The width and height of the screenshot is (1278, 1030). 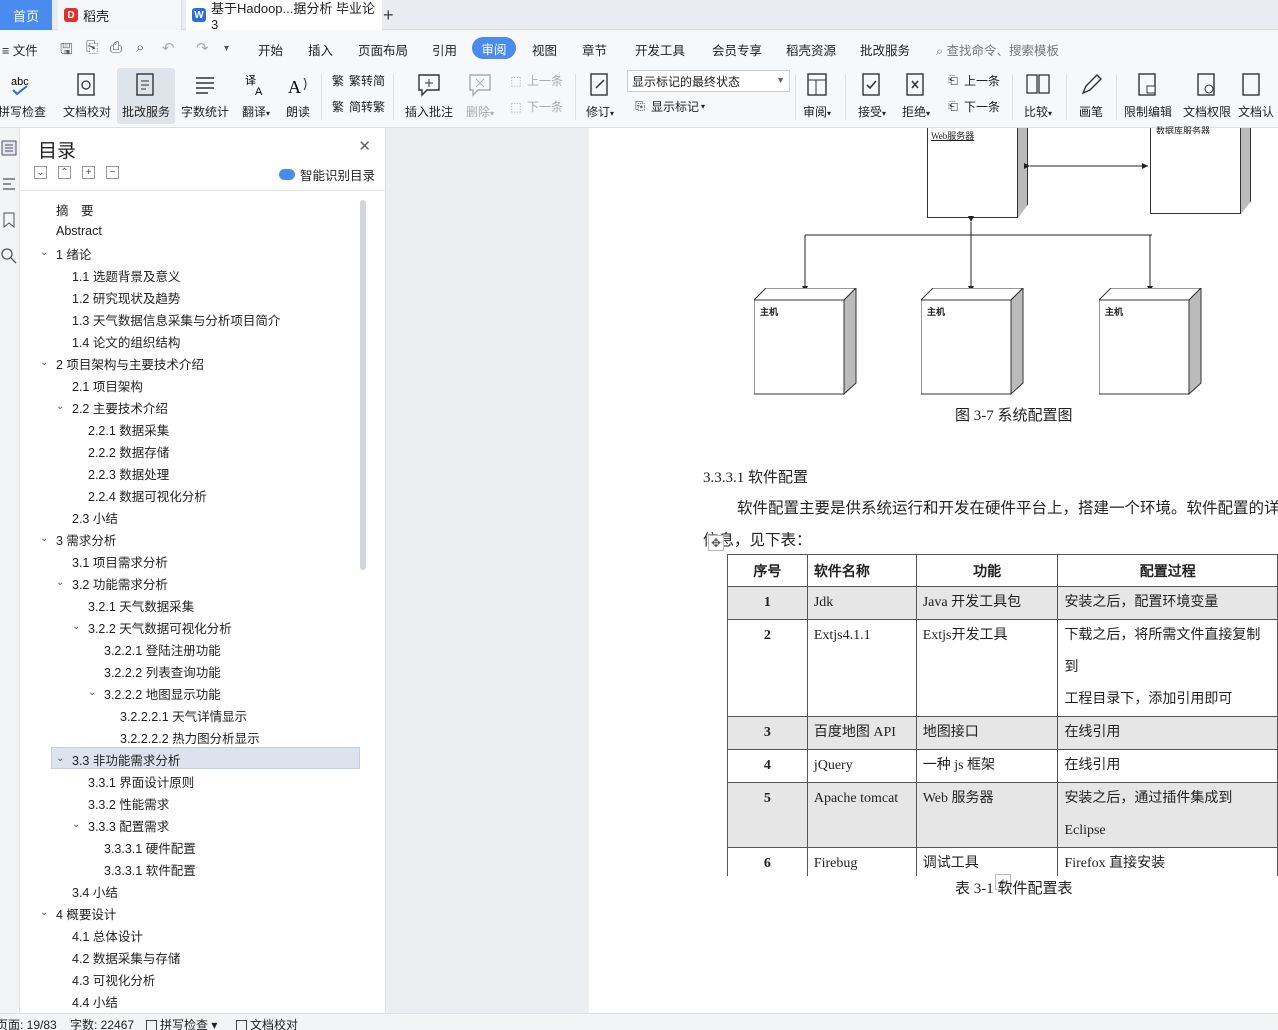 I want to click on toc-item: 3.4 小结, so click(x=95, y=891).